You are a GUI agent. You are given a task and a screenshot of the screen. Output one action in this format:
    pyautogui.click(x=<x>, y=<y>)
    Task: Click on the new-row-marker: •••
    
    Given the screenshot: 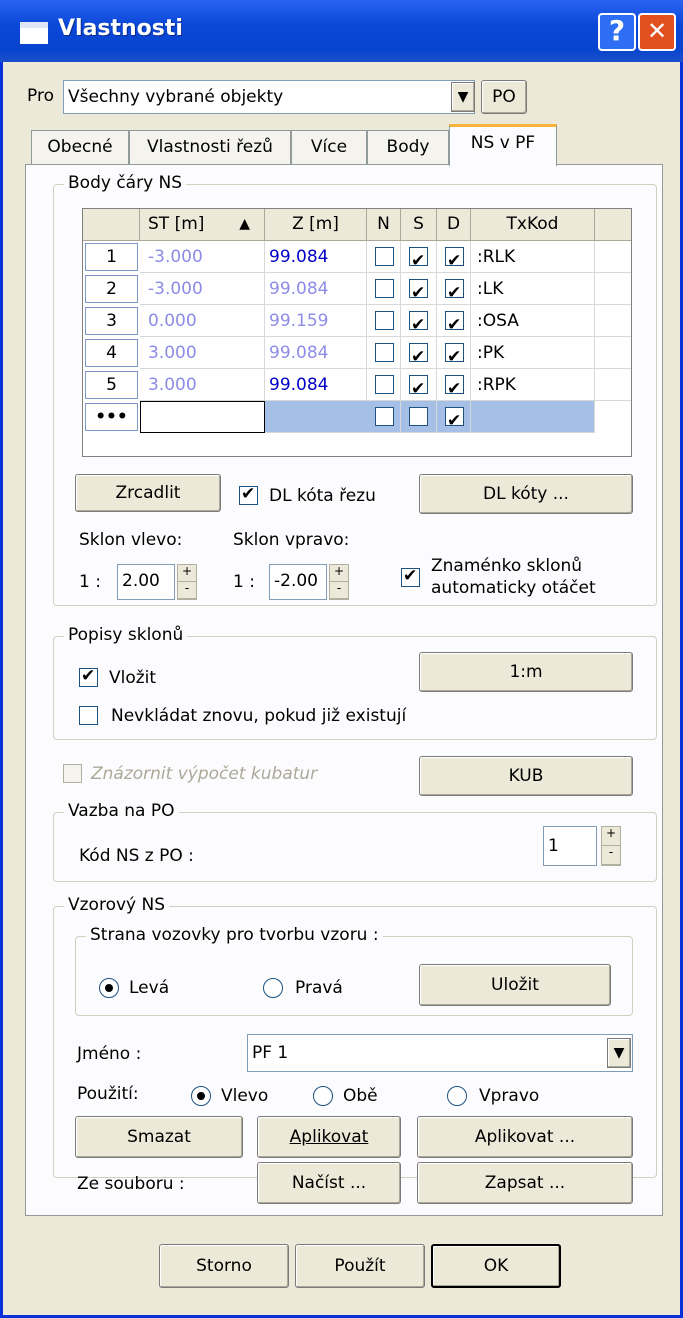 What is the action you would take?
    pyautogui.click(x=111, y=417)
    